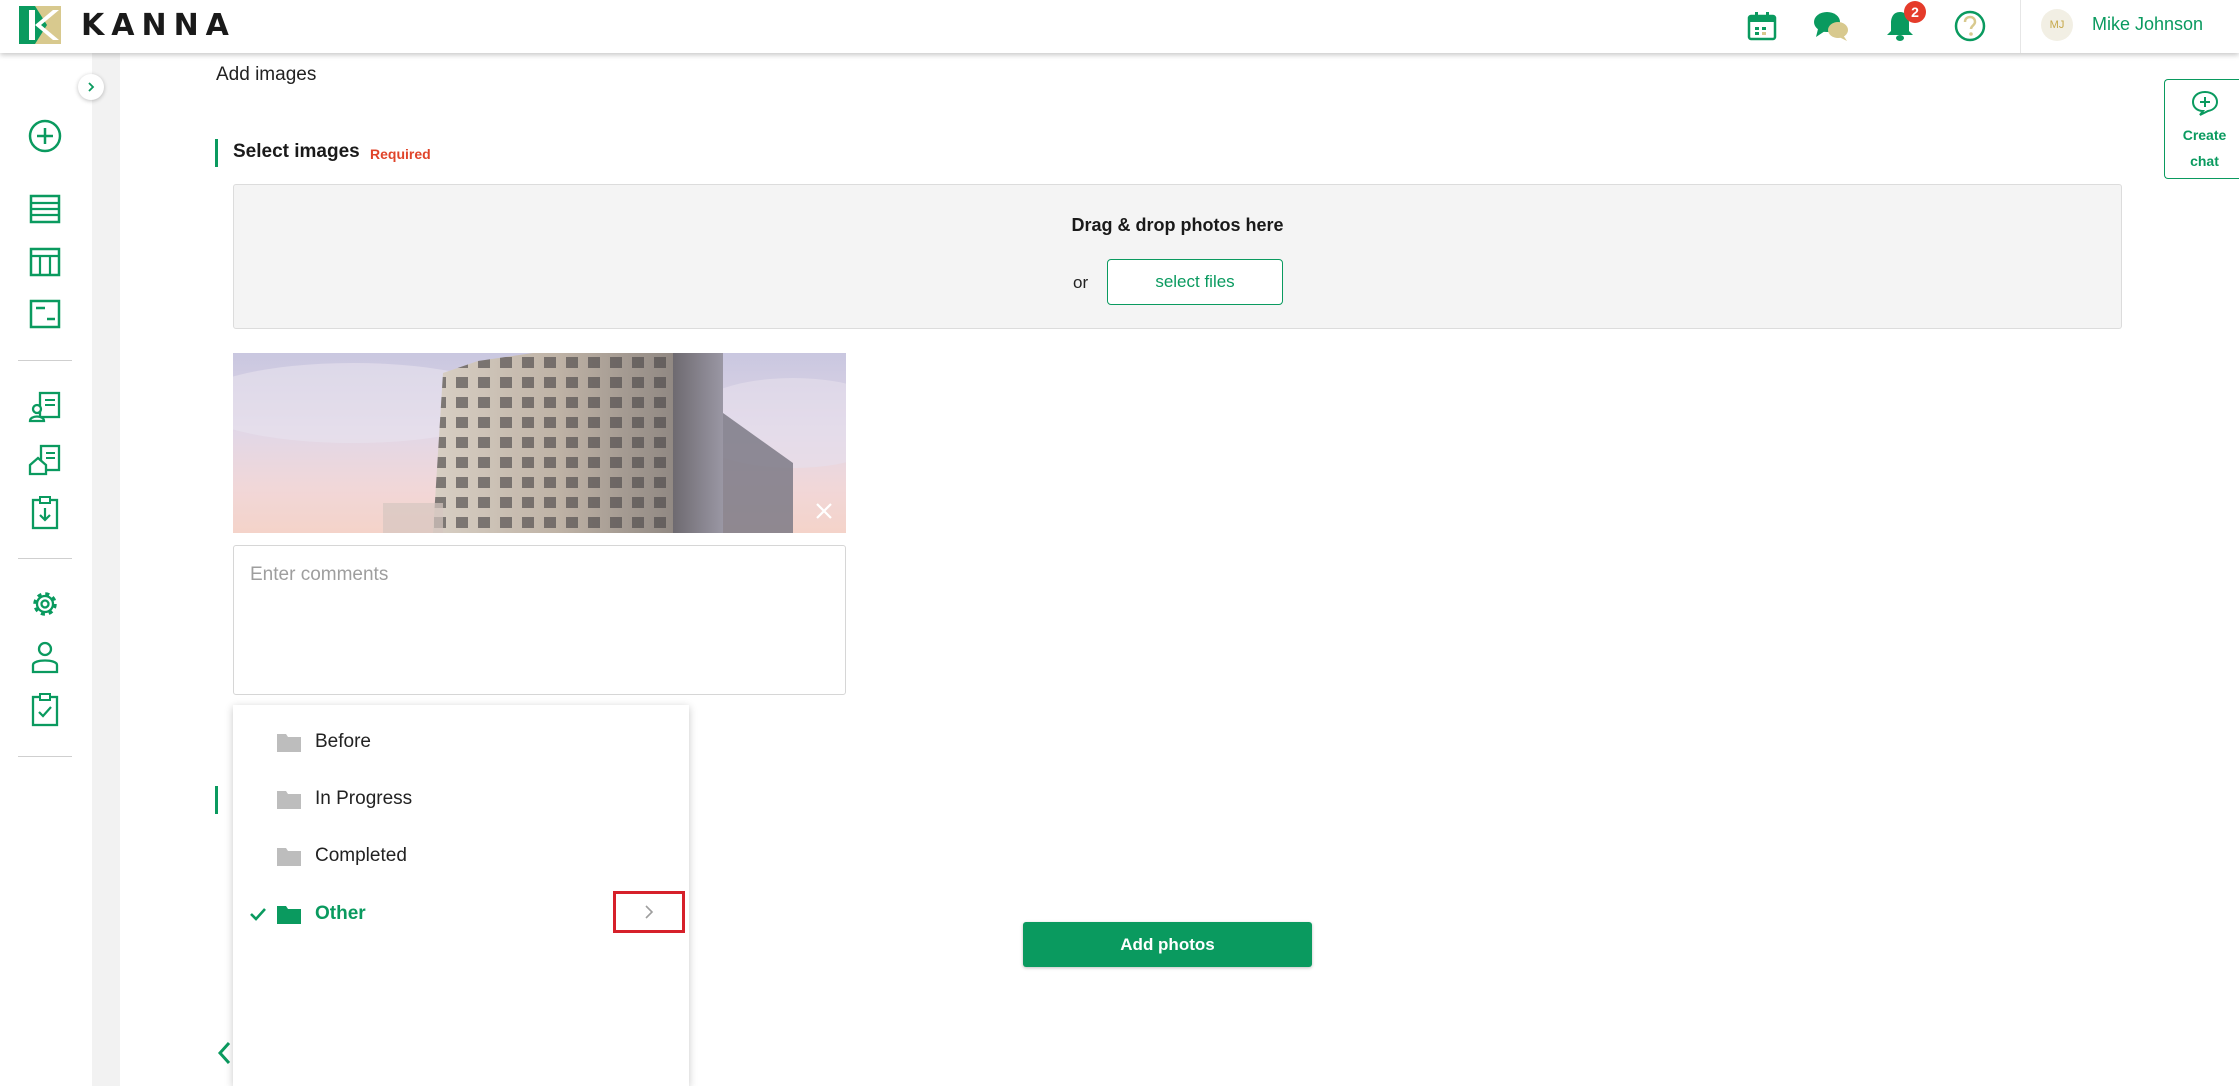 This screenshot has height=1086, width=2239. What do you see at coordinates (1119, 26) in the screenshot?
I see `top-header: KANNA 2 MJ Mike Johnson` at bounding box center [1119, 26].